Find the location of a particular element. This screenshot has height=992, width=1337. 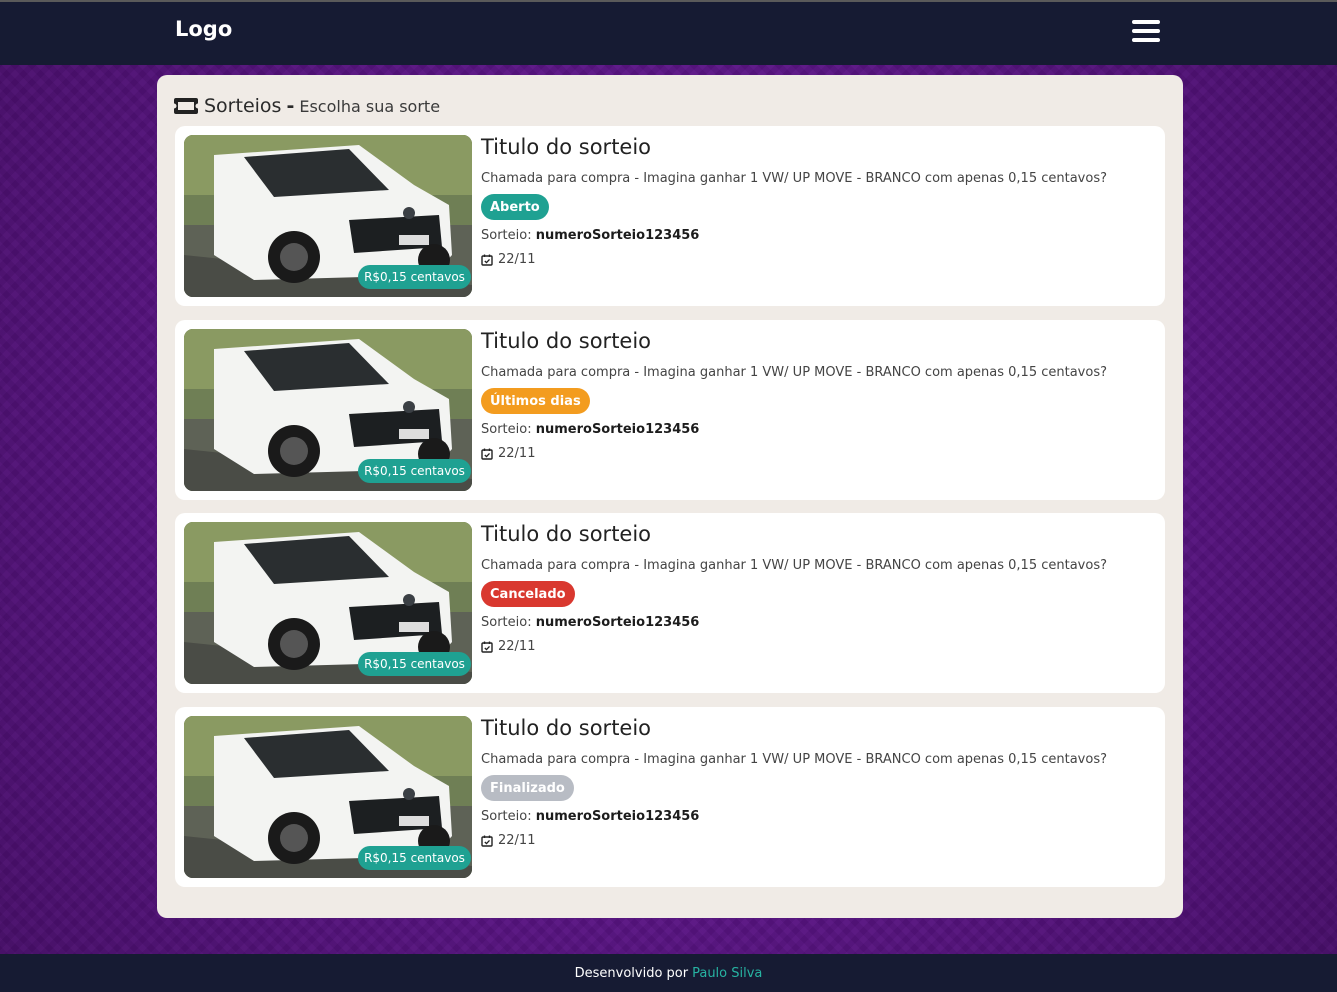

hamburger-icon is located at coordinates (1146, 32).